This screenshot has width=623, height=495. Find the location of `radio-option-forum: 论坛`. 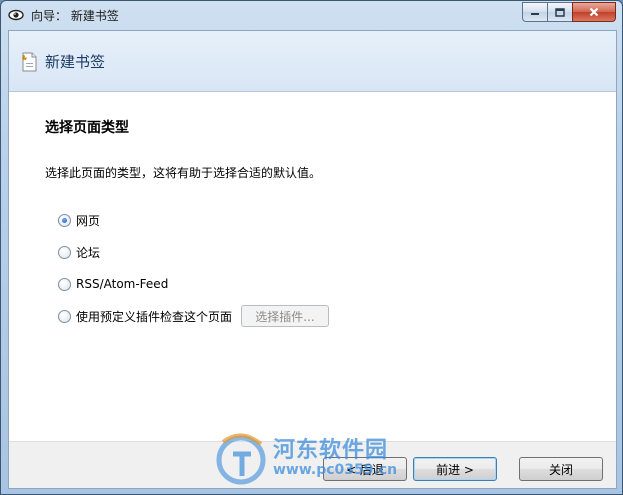

radio-option-forum: 论坛 is located at coordinates (79, 252).